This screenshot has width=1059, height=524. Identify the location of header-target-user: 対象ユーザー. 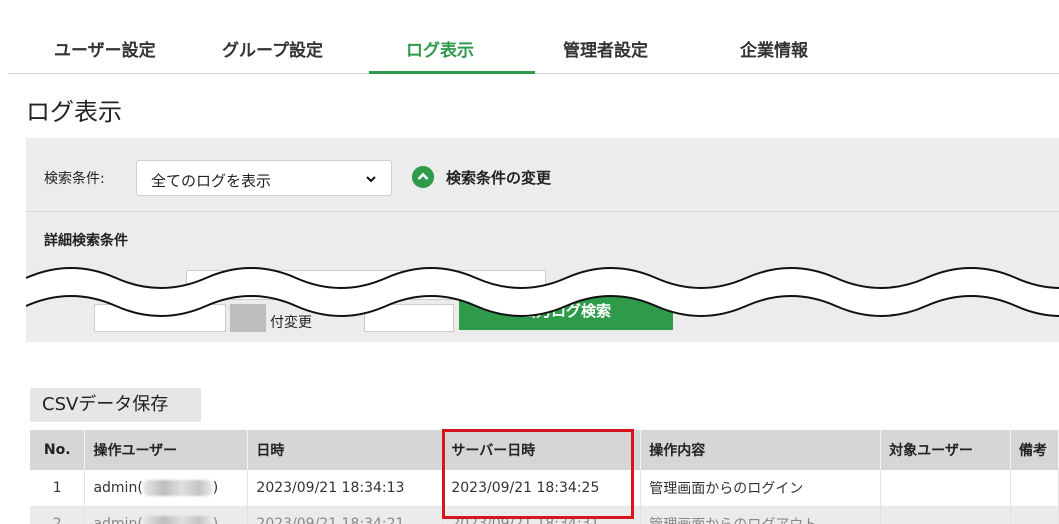
(945, 450).